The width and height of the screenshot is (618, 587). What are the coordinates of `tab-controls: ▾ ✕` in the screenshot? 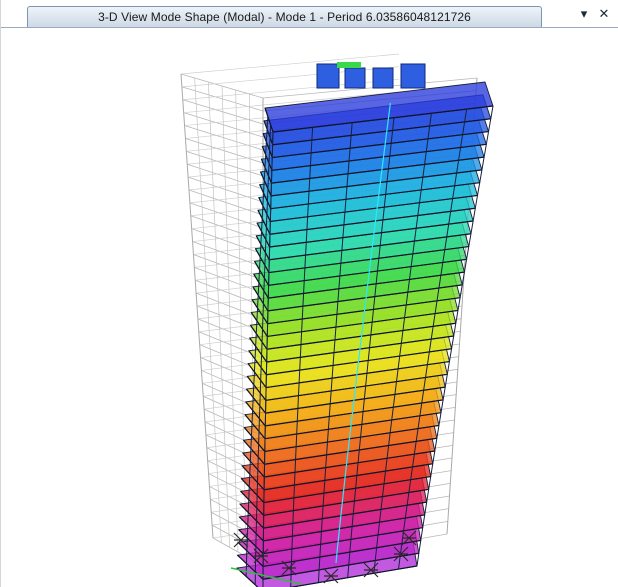 It's located at (594, 14).